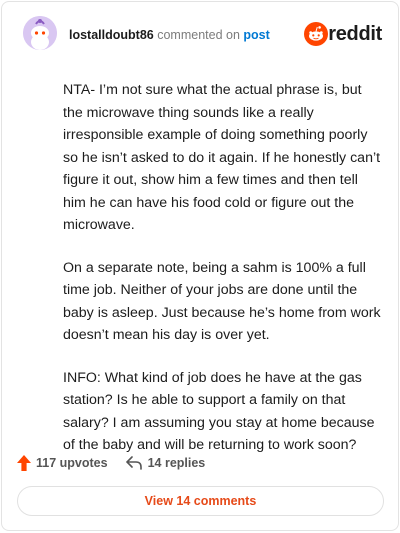 The image size is (400, 533). I want to click on reply-count: 14 replies, so click(176, 463).